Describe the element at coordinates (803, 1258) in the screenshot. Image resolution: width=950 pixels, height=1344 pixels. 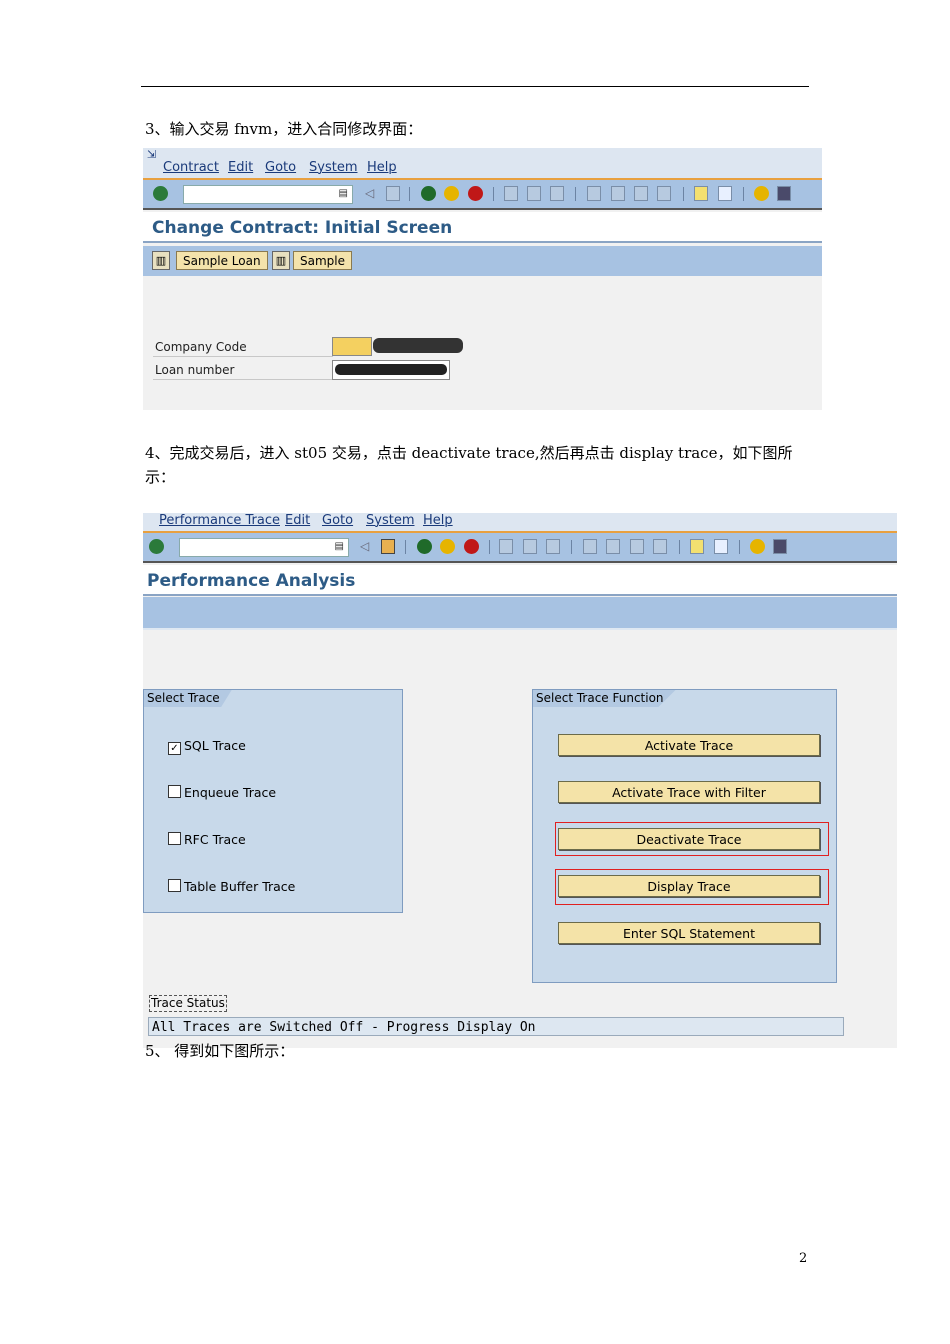
I see `page-number: 2` at that location.